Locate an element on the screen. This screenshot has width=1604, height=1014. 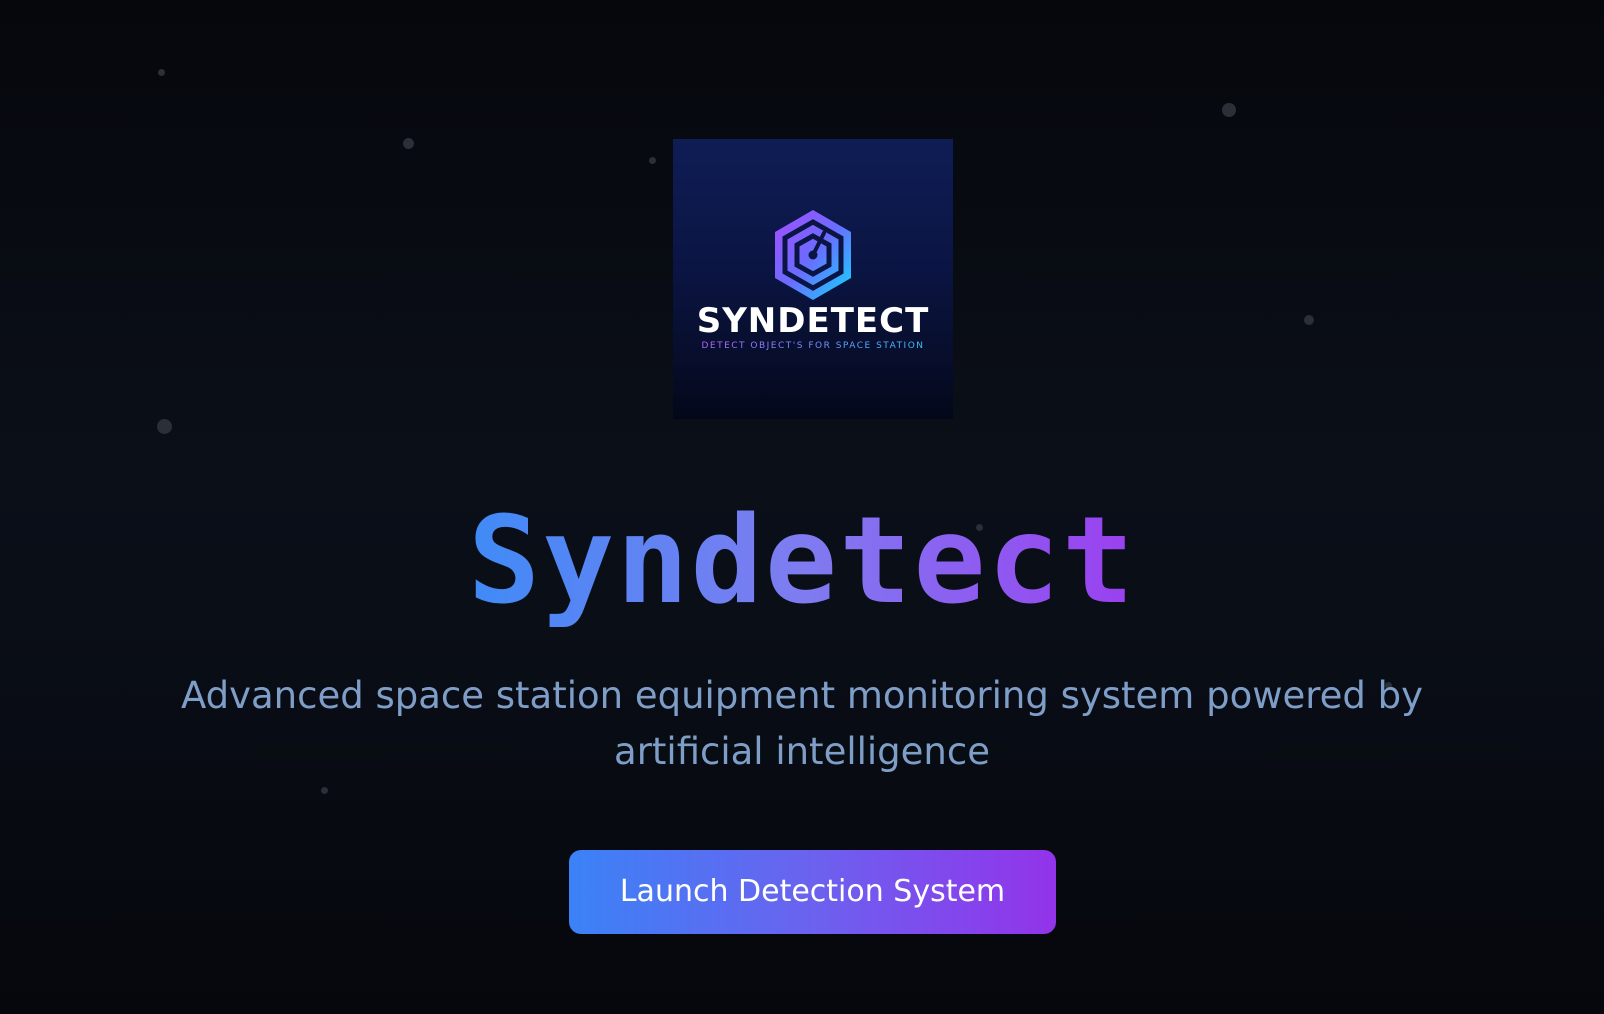
page-title-text: Syndetect is located at coordinates (802, 561).